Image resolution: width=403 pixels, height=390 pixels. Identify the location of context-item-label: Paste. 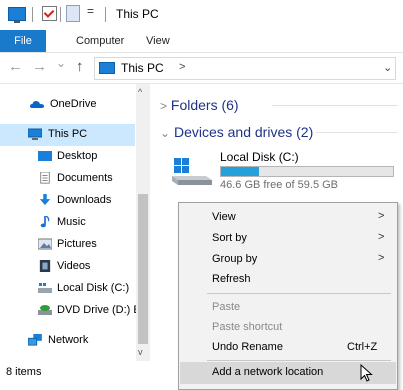
(226, 307).